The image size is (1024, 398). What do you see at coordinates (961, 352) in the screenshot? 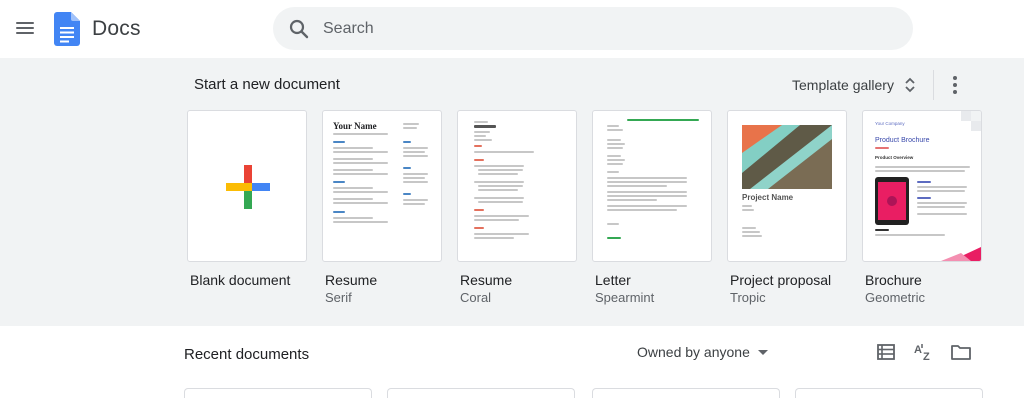
I see `folder-icon` at bounding box center [961, 352].